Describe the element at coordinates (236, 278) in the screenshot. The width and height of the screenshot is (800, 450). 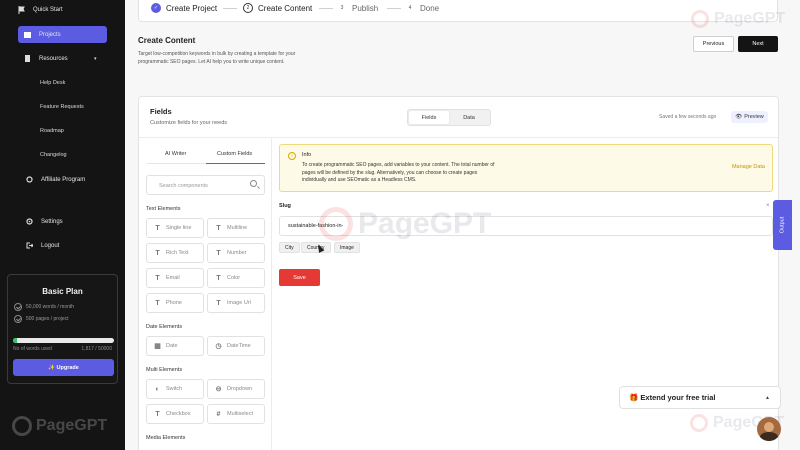
I see `component-color: T Color` at that location.